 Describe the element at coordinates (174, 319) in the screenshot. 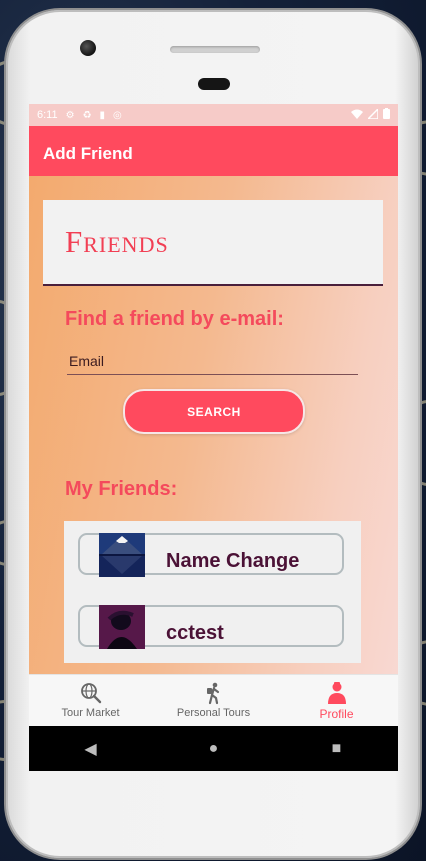

I see `find-friend-label: Find a friend by e-mail:` at that location.